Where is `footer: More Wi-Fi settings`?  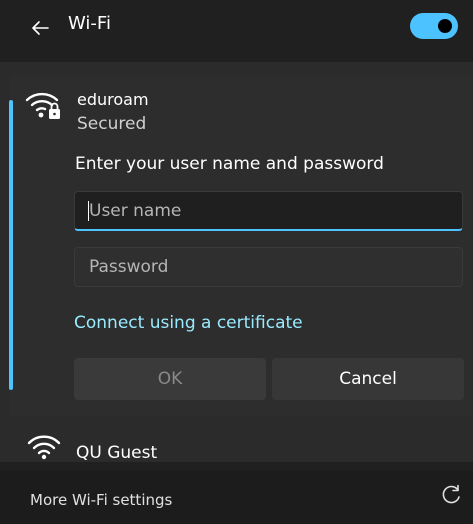
footer: More Wi-Fi settings is located at coordinates (236, 497).